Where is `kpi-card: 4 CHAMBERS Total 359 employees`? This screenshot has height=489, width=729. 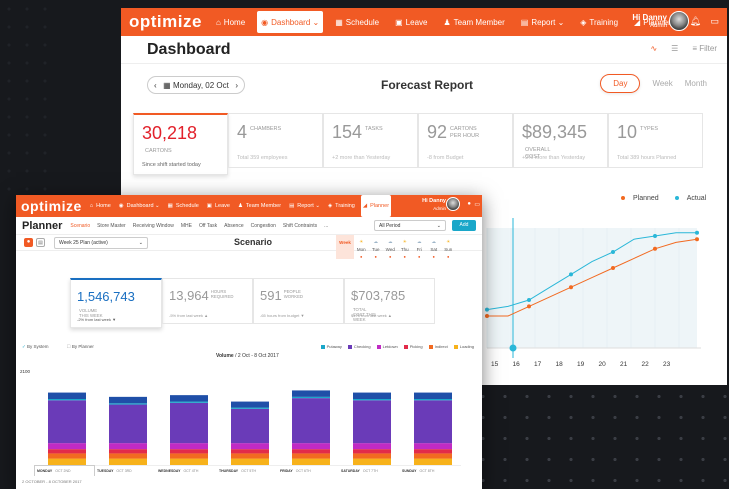 kpi-card: 4 CHAMBERS Total 359 employees is located at coordinates (275, 140).